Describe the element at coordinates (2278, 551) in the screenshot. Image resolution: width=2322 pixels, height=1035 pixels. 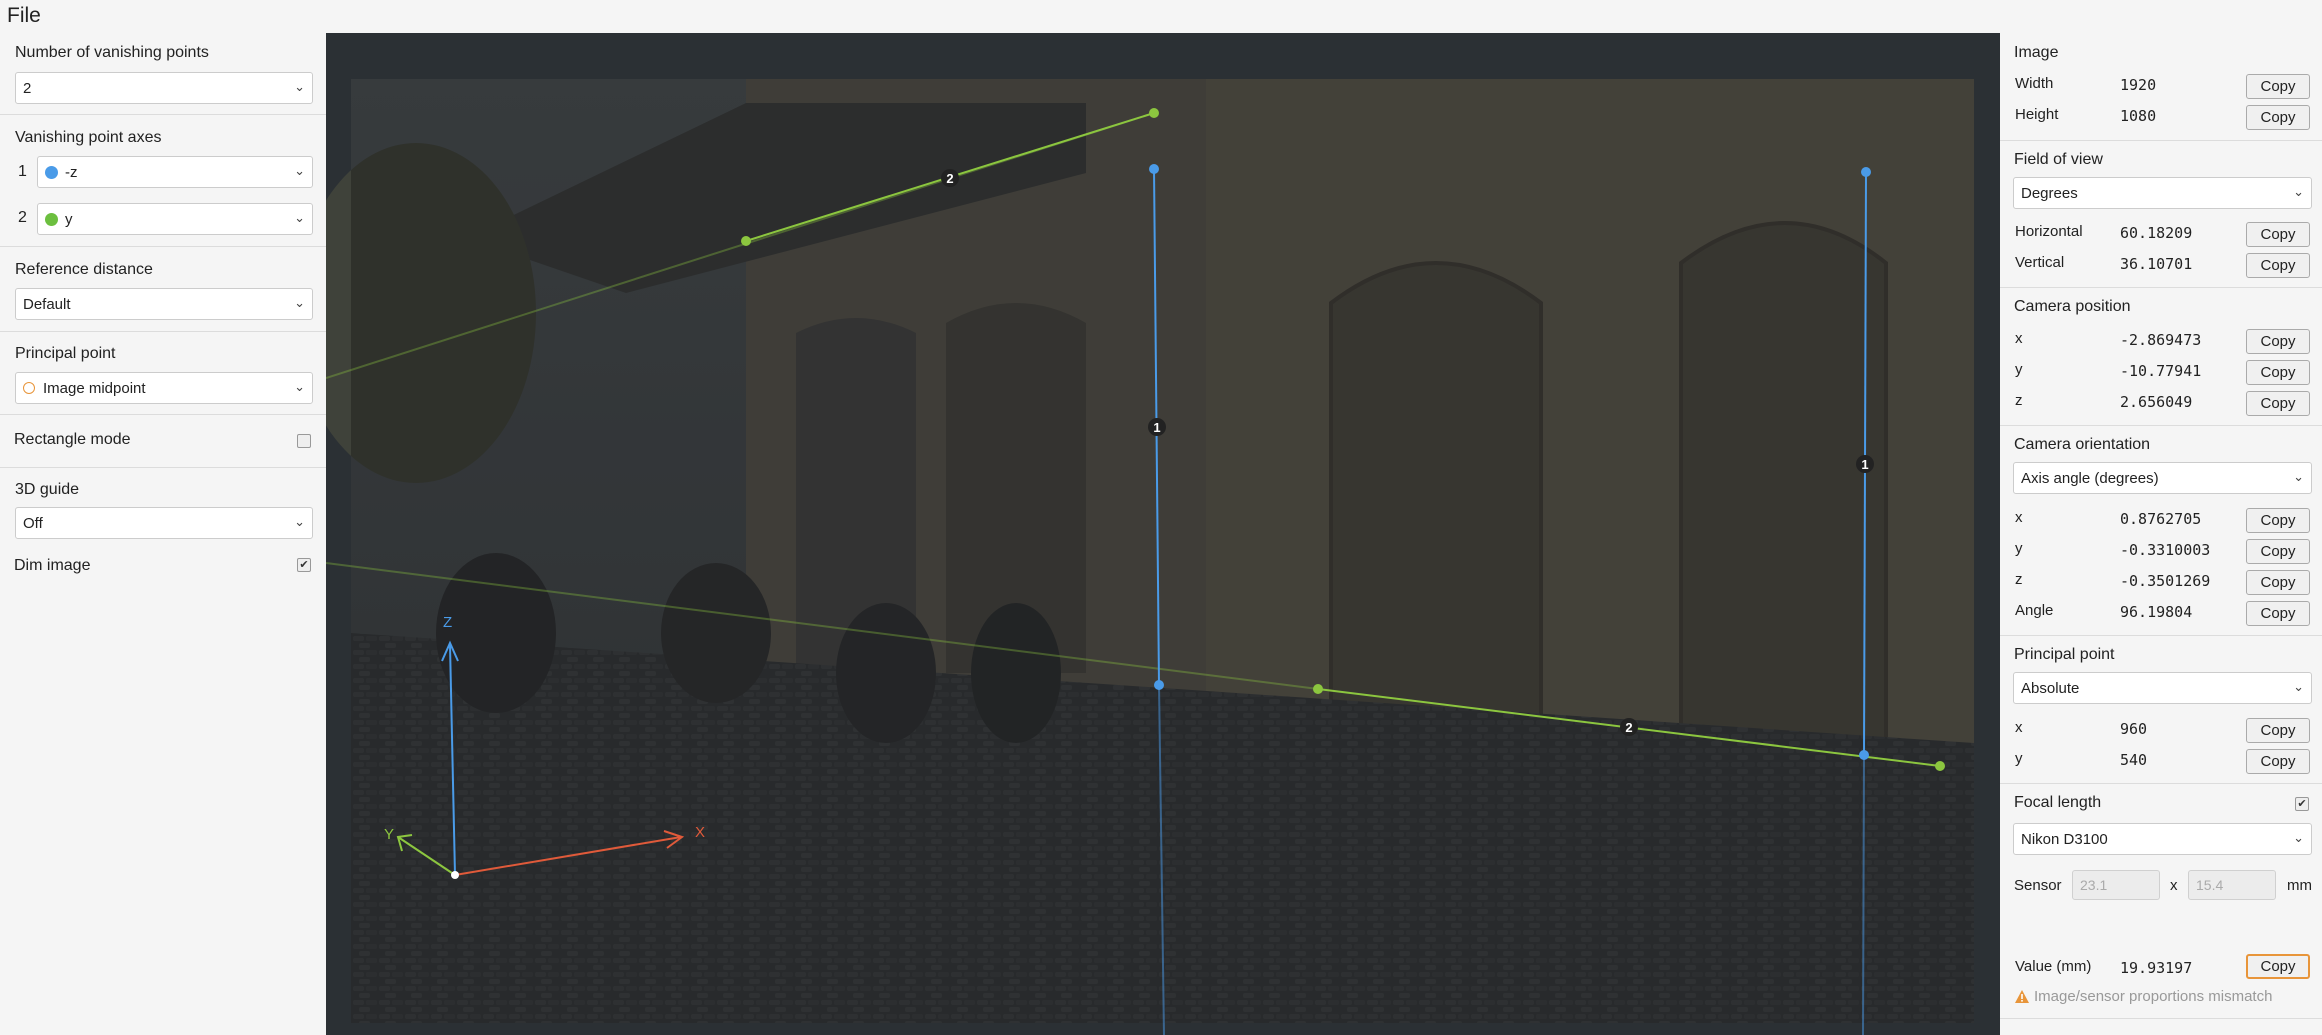
I see `copy-orient-y-button: Copy` at that location.